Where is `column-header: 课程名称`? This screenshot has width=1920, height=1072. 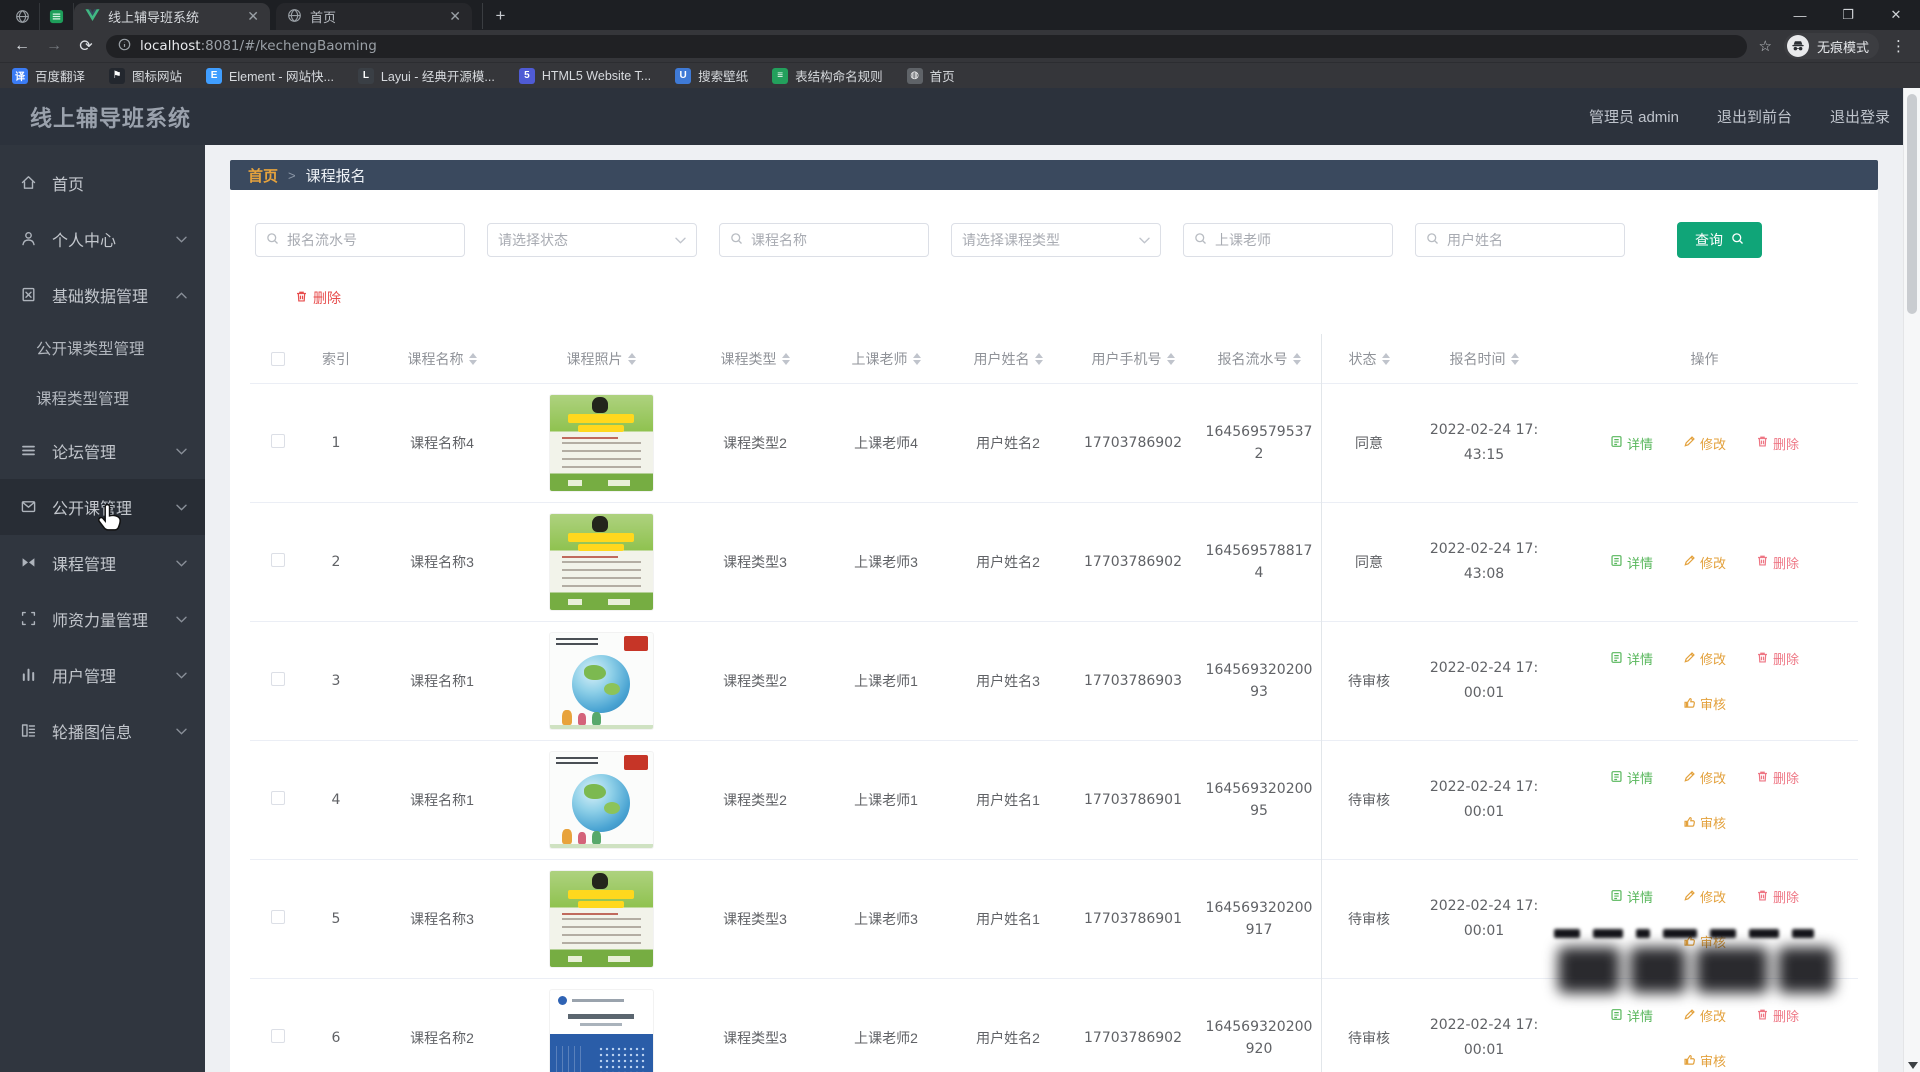 column-header: 课程名称 is located at coordinates (442, 359).